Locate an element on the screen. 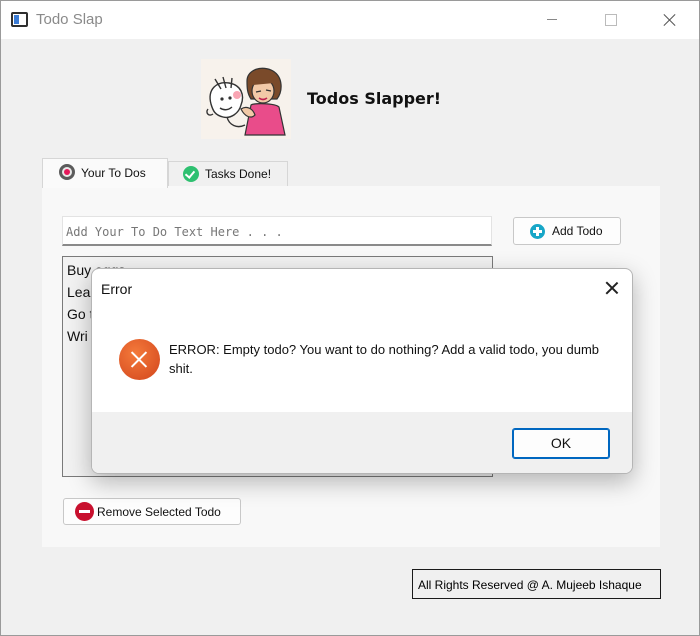 This screenshot has height=636, width=700. list-item: Lea is located at coordinates (78, 292).